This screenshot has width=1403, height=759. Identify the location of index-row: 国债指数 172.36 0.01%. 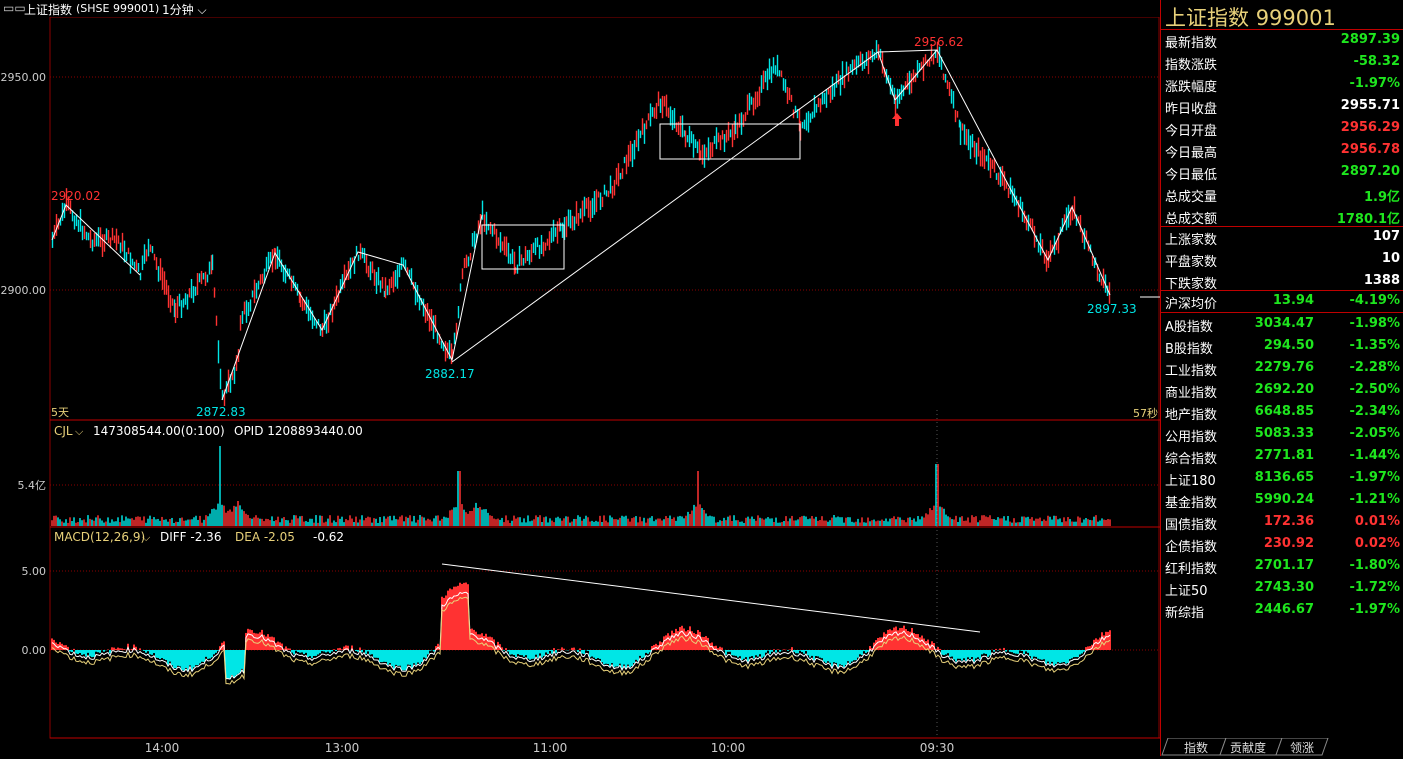
(1282, 522).